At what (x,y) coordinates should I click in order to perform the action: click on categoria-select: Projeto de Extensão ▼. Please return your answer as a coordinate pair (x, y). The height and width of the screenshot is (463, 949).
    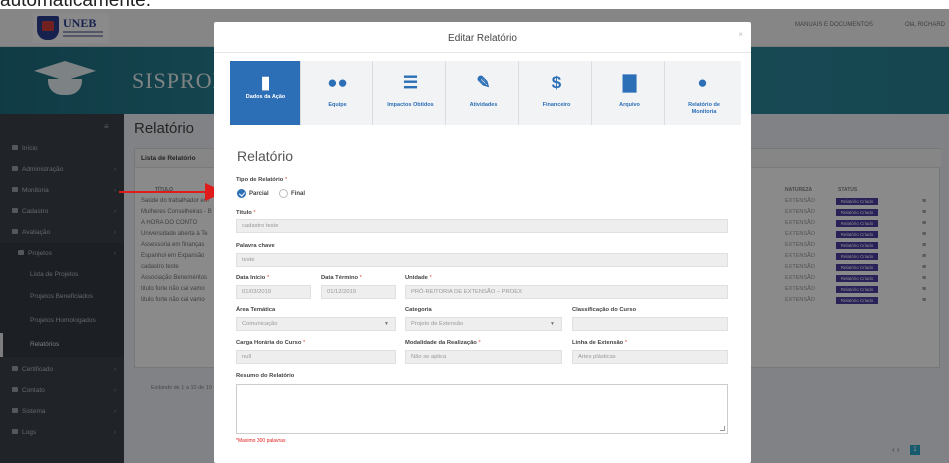
    Looking at the image, I should click on (483, 324).